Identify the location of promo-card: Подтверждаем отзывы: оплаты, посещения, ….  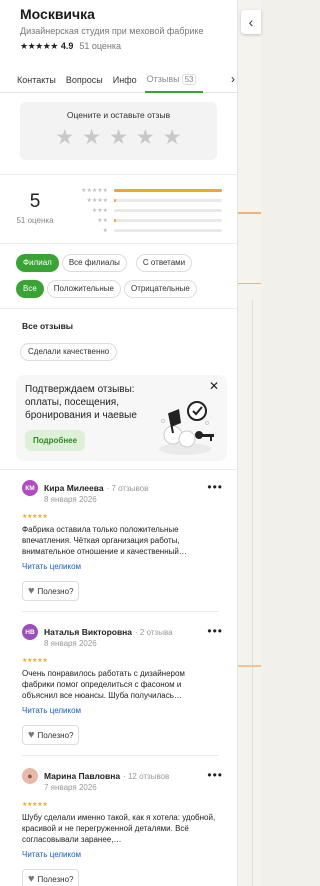
(121, 418).